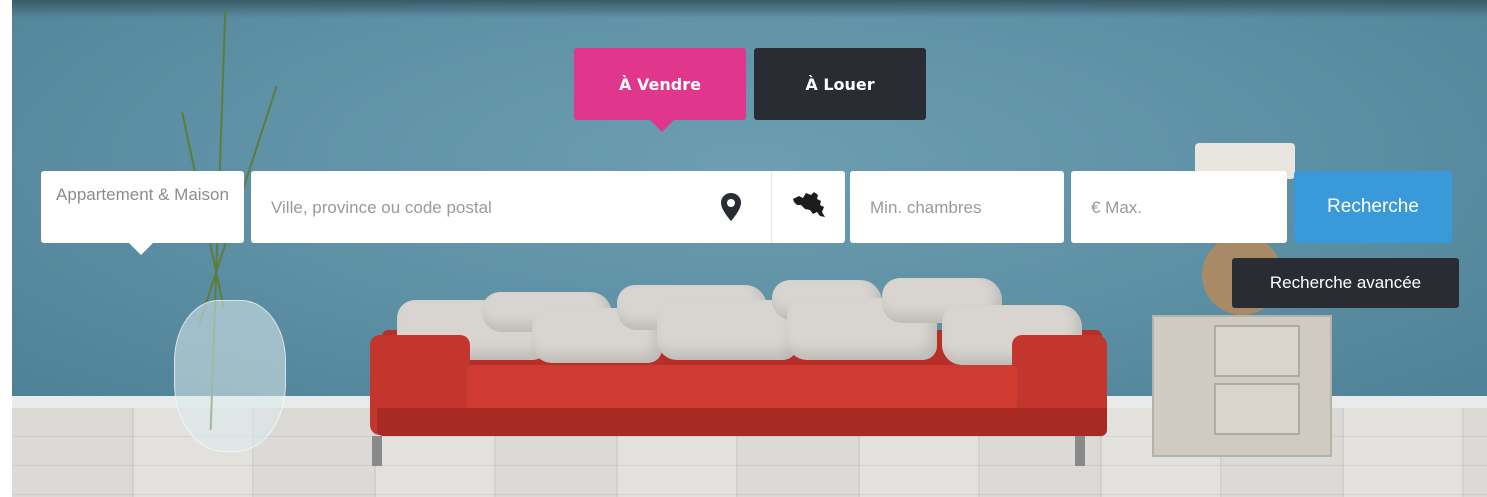 The image size is (1487, 497). What do you see at coordinates (142, 213) in the screenshot?
I see `property-type-select: Appartement & Maison` at bounding box center [142, 213].